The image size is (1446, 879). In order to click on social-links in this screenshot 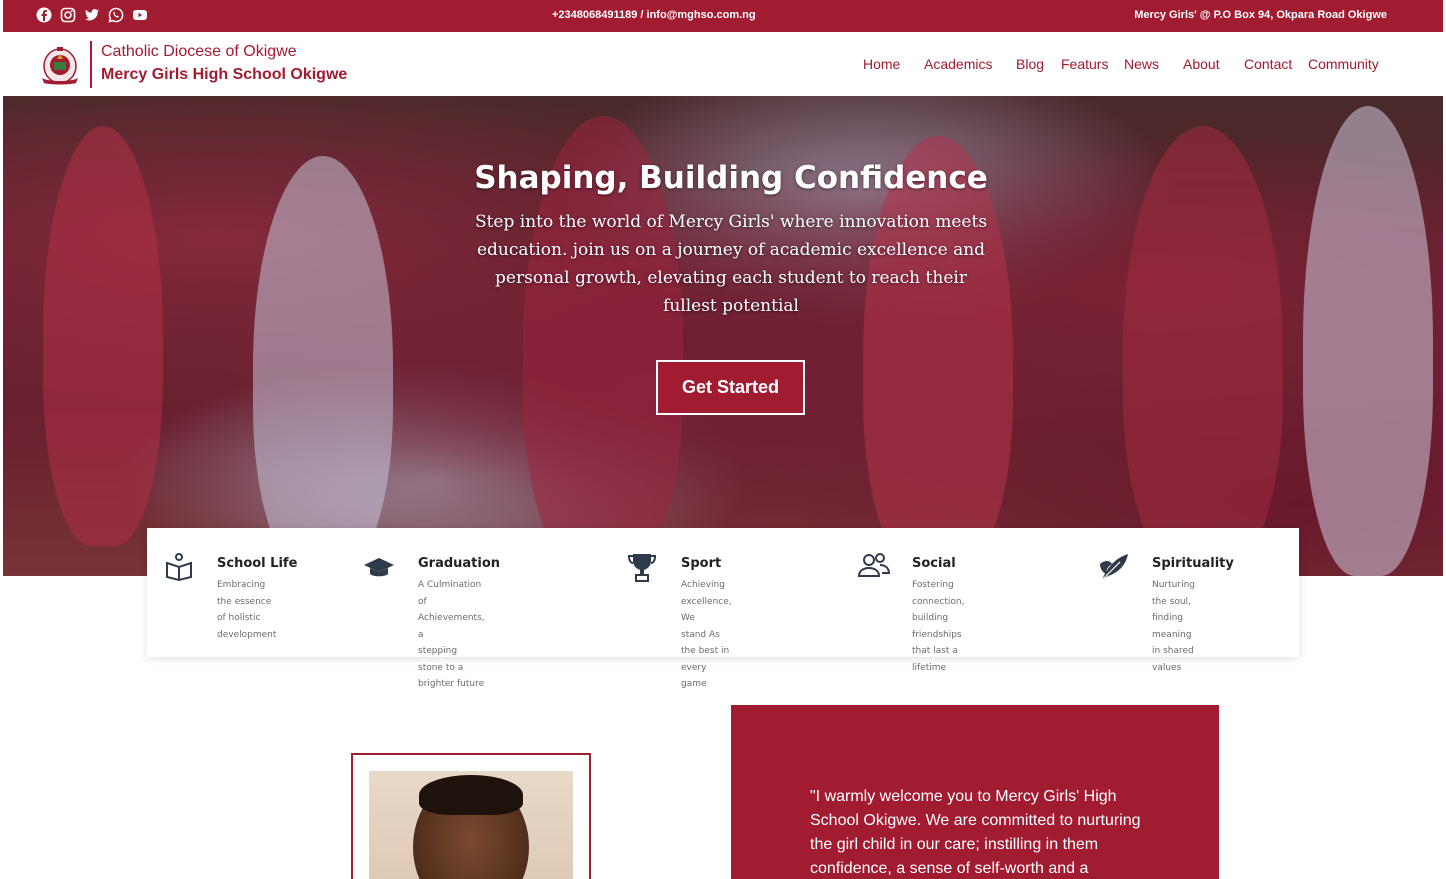, I will do `click(92, 15)`.